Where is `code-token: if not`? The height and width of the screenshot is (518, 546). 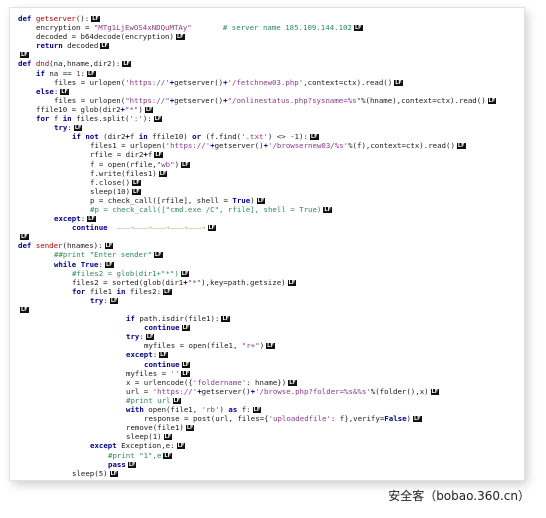 code-token: if not is located at coordinates (88, 137).